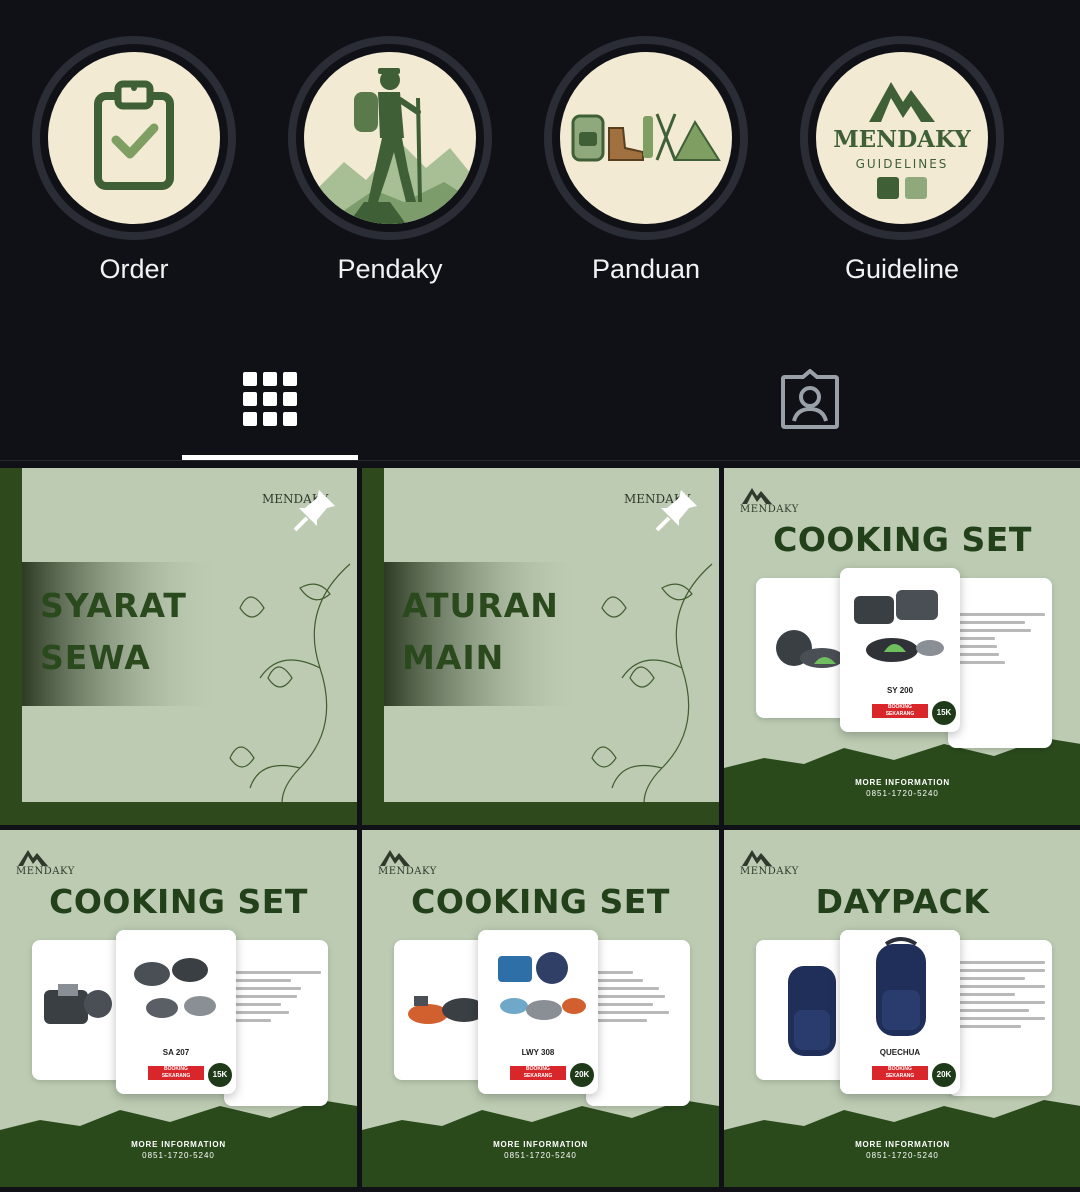 Image resolution: width=1080 pixels, height=1192 pixels. I want to click on tab-tagged, so click(810, 399).